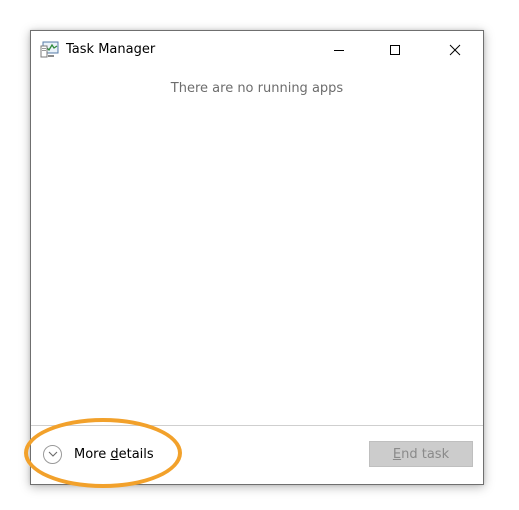  Describe the element at coordinates (50, 50) in the screenshot. I see `task-manager-icon` at that location.